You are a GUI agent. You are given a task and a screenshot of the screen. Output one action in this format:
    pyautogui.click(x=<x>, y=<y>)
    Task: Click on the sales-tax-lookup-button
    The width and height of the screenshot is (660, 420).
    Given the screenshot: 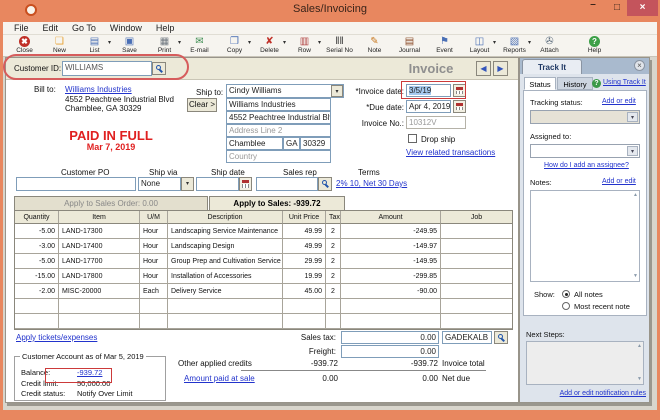 What is the action you would take?
    pyautogui.click(x=501, y=337)
    